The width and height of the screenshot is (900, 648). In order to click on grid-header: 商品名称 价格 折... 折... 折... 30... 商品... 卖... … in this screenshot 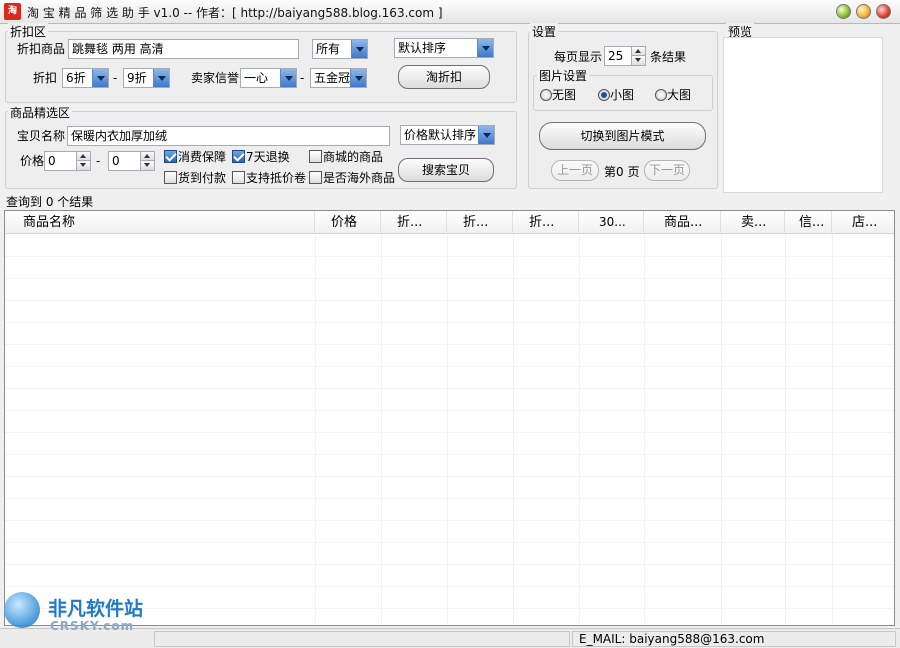, I will do `click(449, 222)`.